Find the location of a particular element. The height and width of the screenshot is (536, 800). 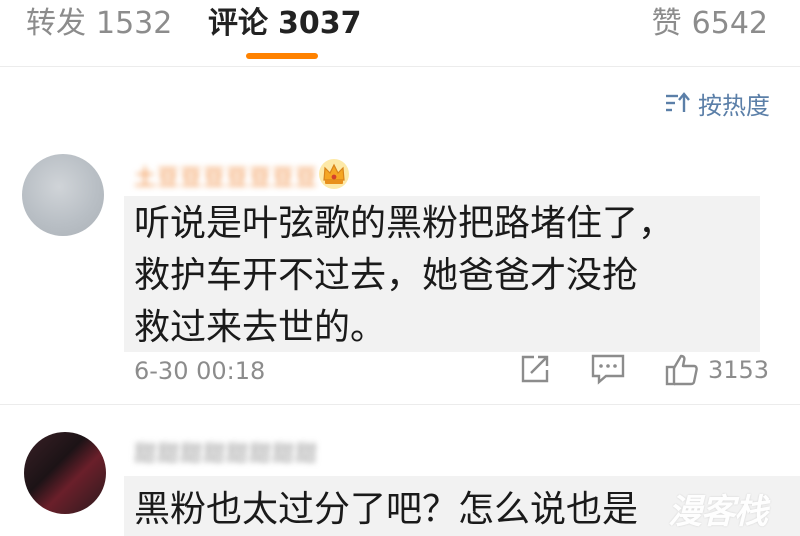

tab-likes-label: 赞 is located at coordinates (666, 23).